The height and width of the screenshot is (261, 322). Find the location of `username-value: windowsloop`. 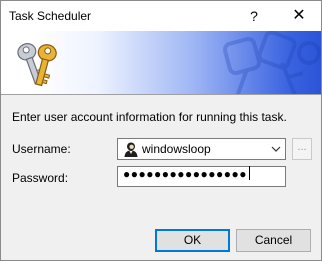

username-value: windowsloop is located at coordinates (176, 149).